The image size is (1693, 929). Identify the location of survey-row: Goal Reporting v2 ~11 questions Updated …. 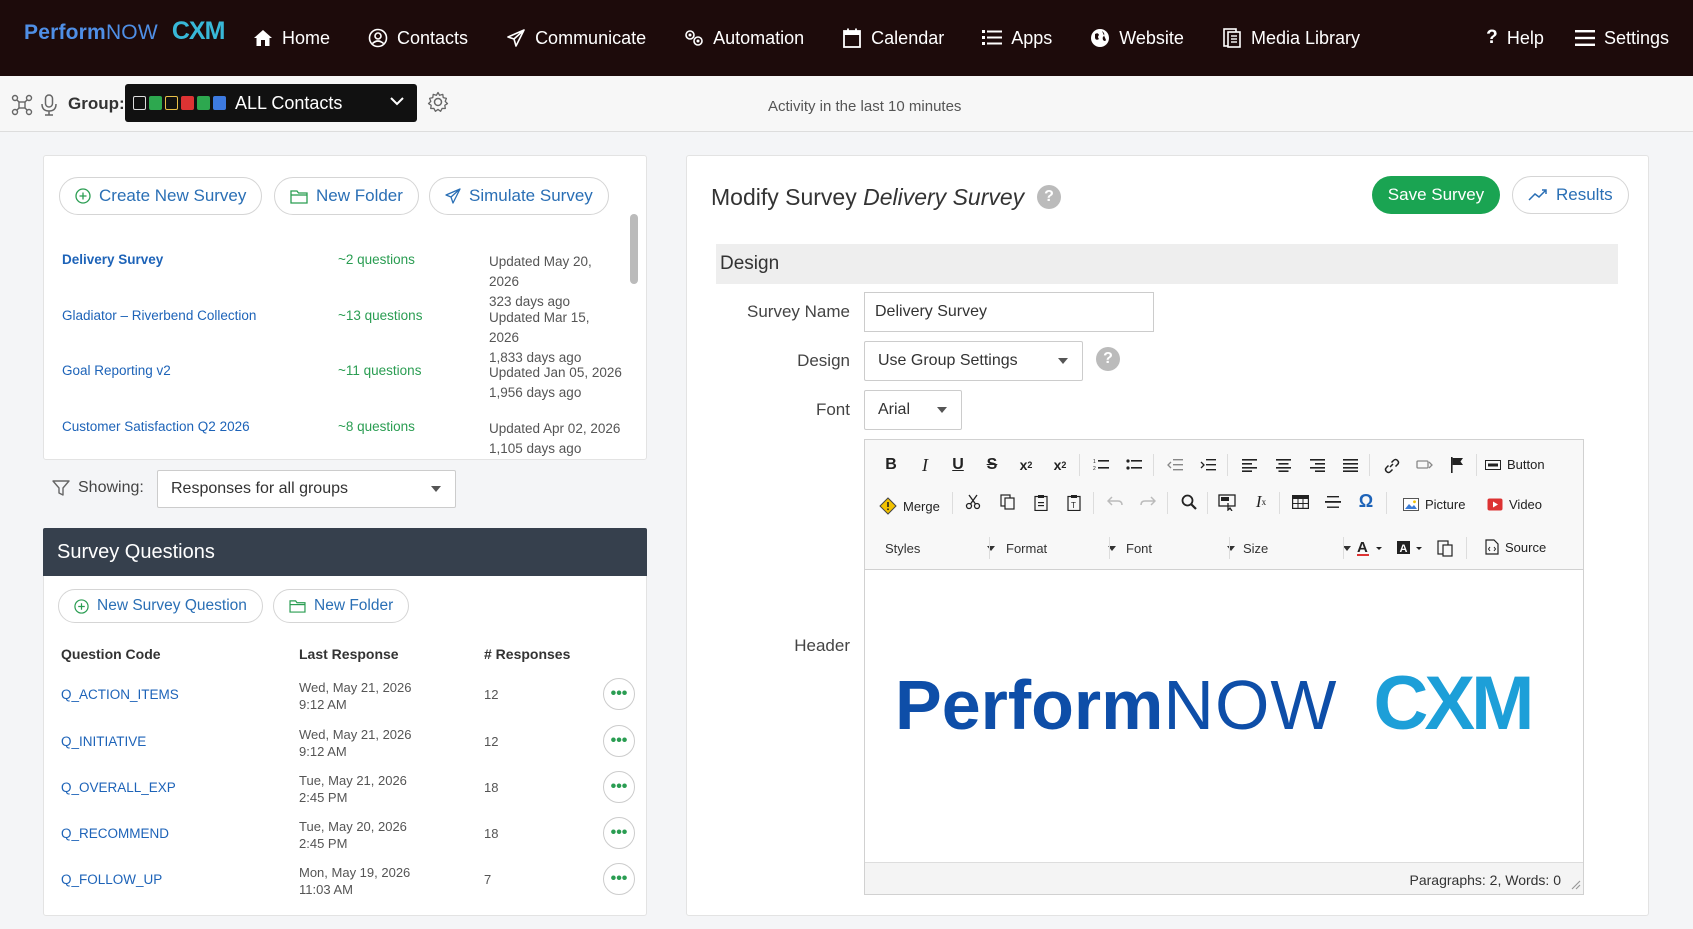
(342, 382).